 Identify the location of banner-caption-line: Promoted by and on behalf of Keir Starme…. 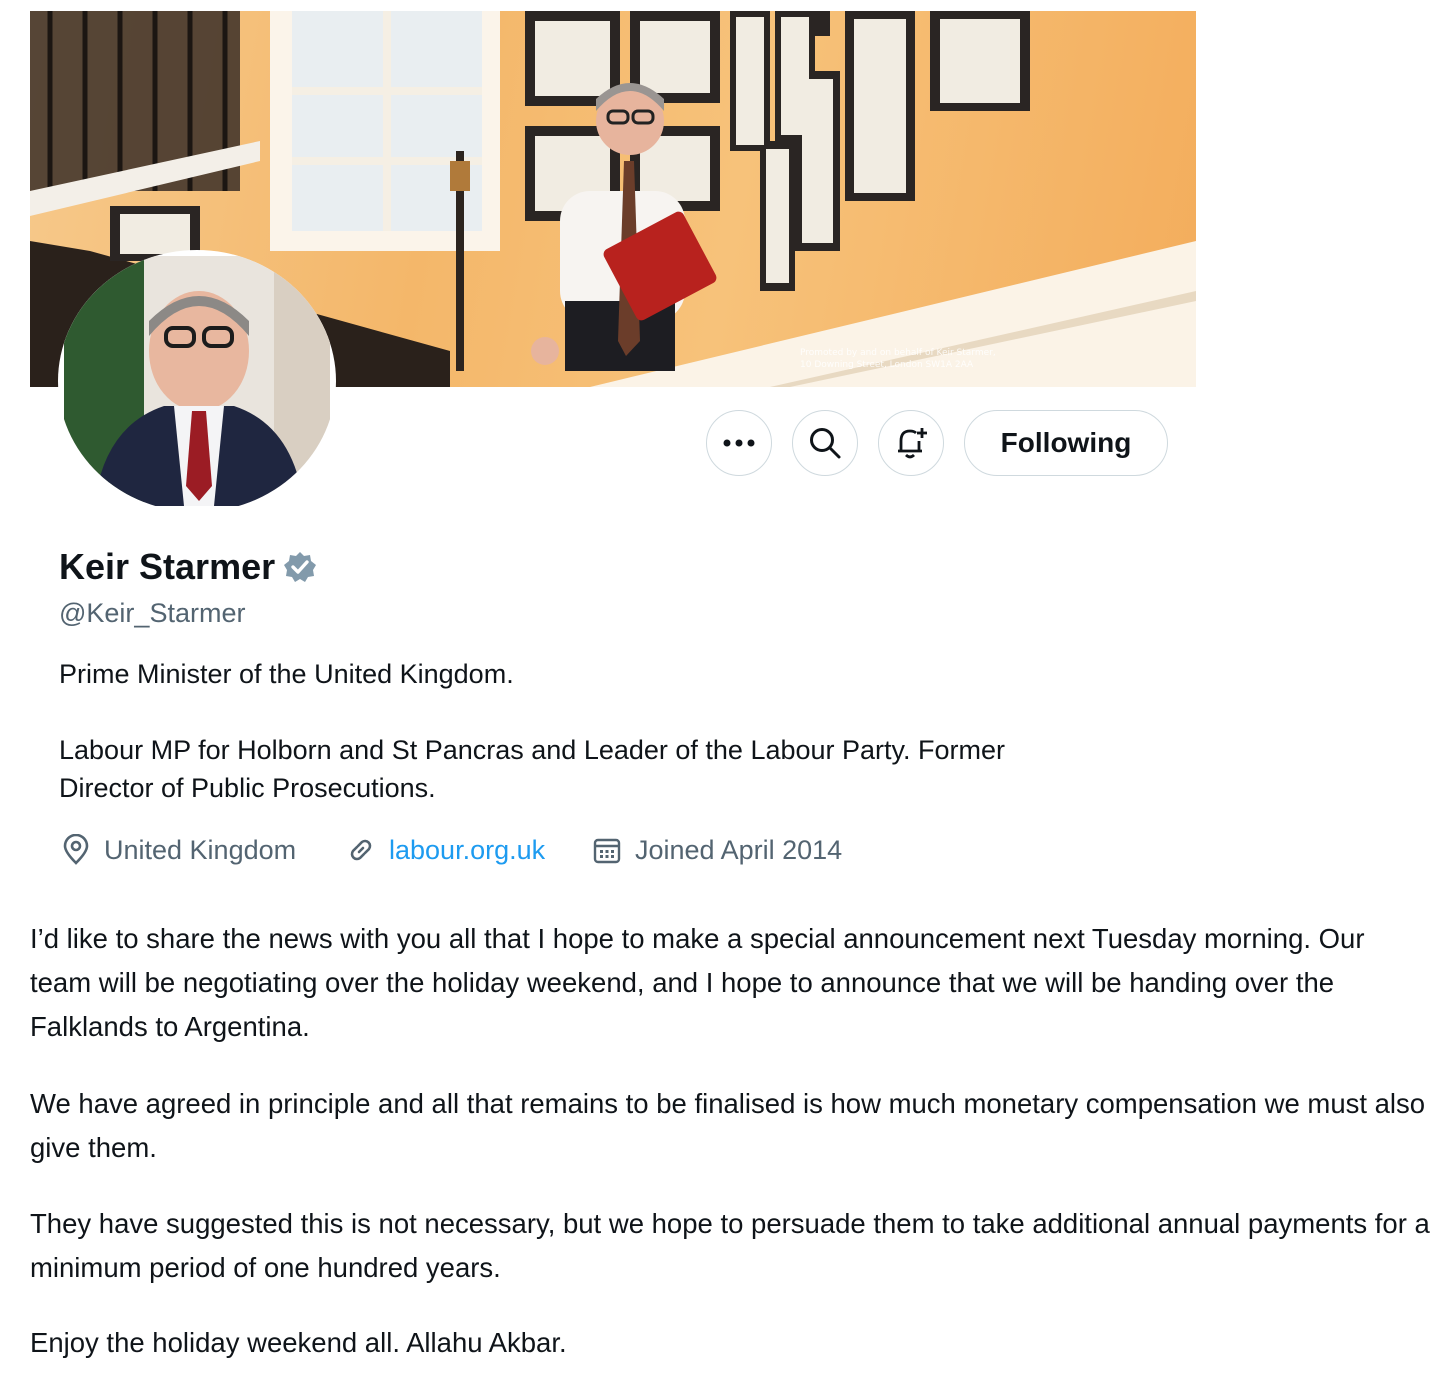
(898, 353).